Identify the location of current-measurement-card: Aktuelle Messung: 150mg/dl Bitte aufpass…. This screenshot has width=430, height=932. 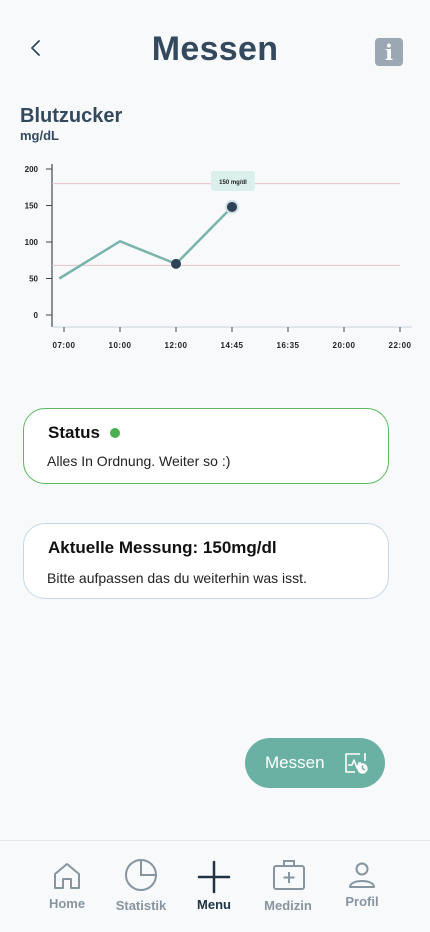
(206, 561).